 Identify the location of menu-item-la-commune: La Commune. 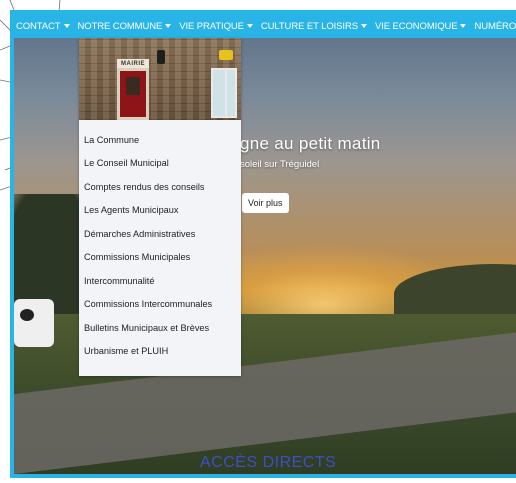
(160, 140).